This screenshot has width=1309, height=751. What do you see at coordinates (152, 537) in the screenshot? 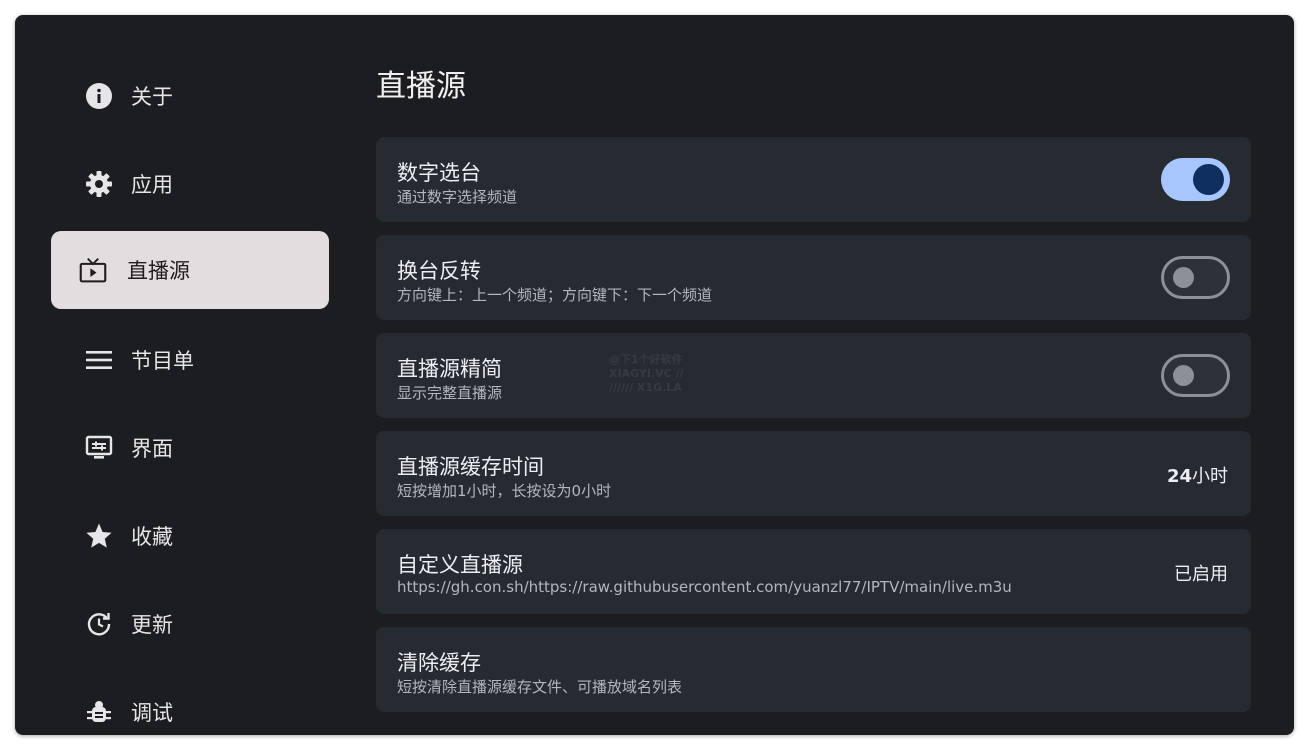
I see `sidebar-item-label: 收藏` at bounding box center [152, 537].